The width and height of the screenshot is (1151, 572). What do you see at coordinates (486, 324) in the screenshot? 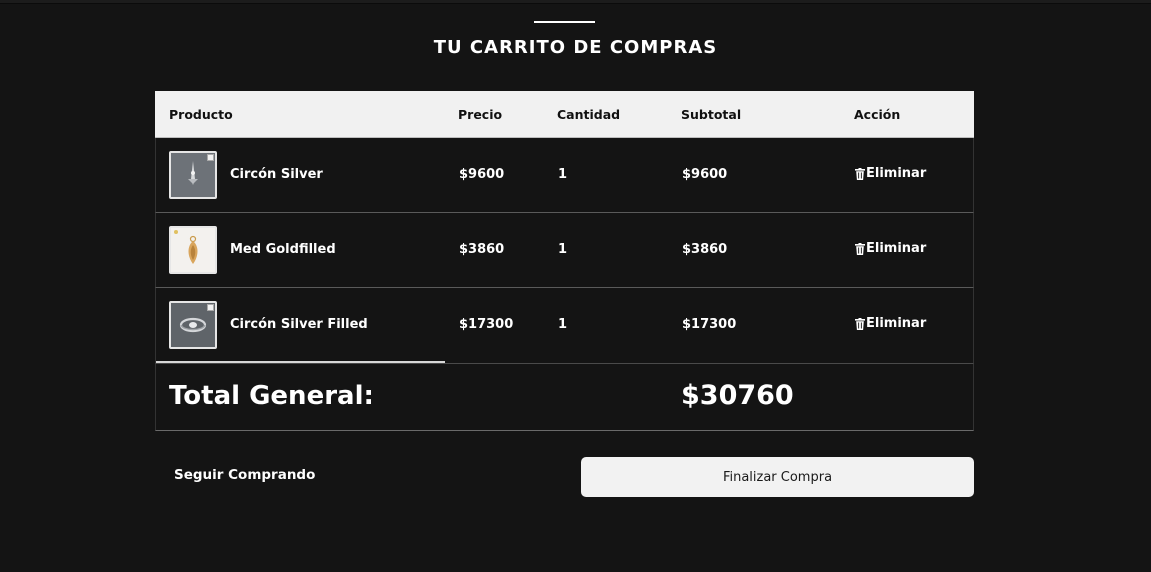
I see `product-price: $17300` at bounding box center [486, 324].